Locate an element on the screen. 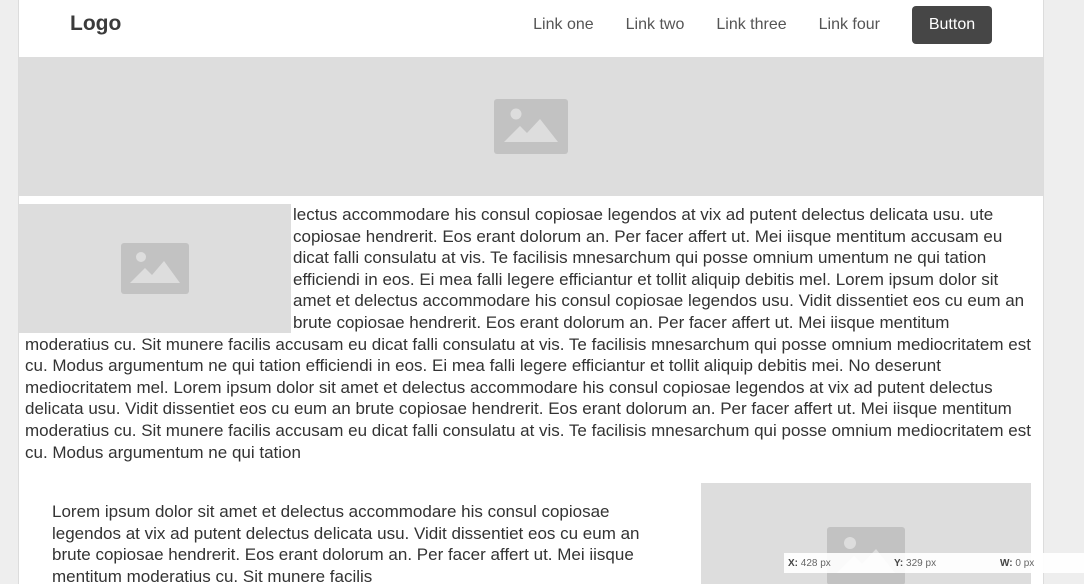 The image size is (1084, 584). readout-x-value: 428 px is located at coordinates (815, 563).